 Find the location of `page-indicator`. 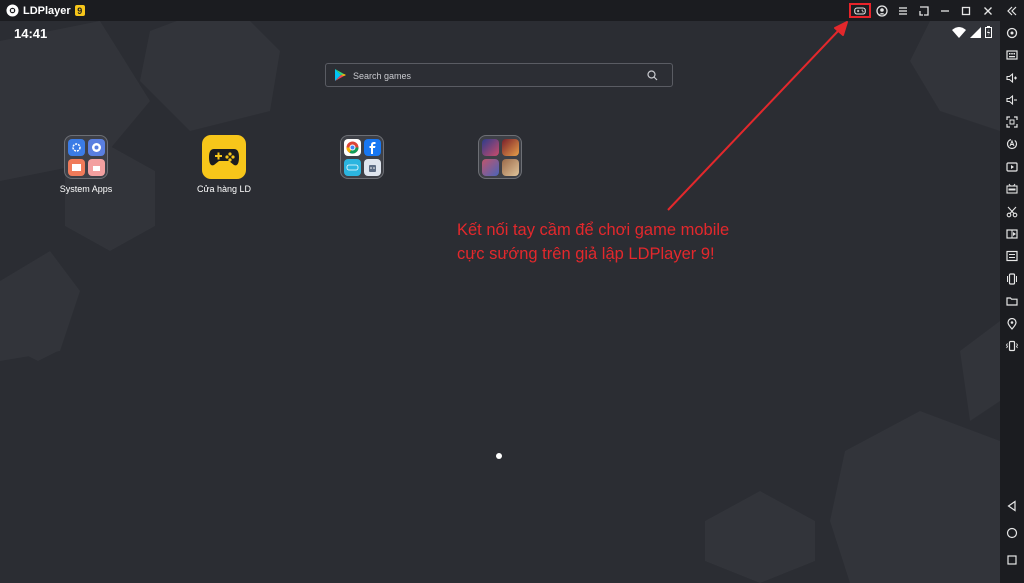

page-indicator is located at coordinates (499, 456).